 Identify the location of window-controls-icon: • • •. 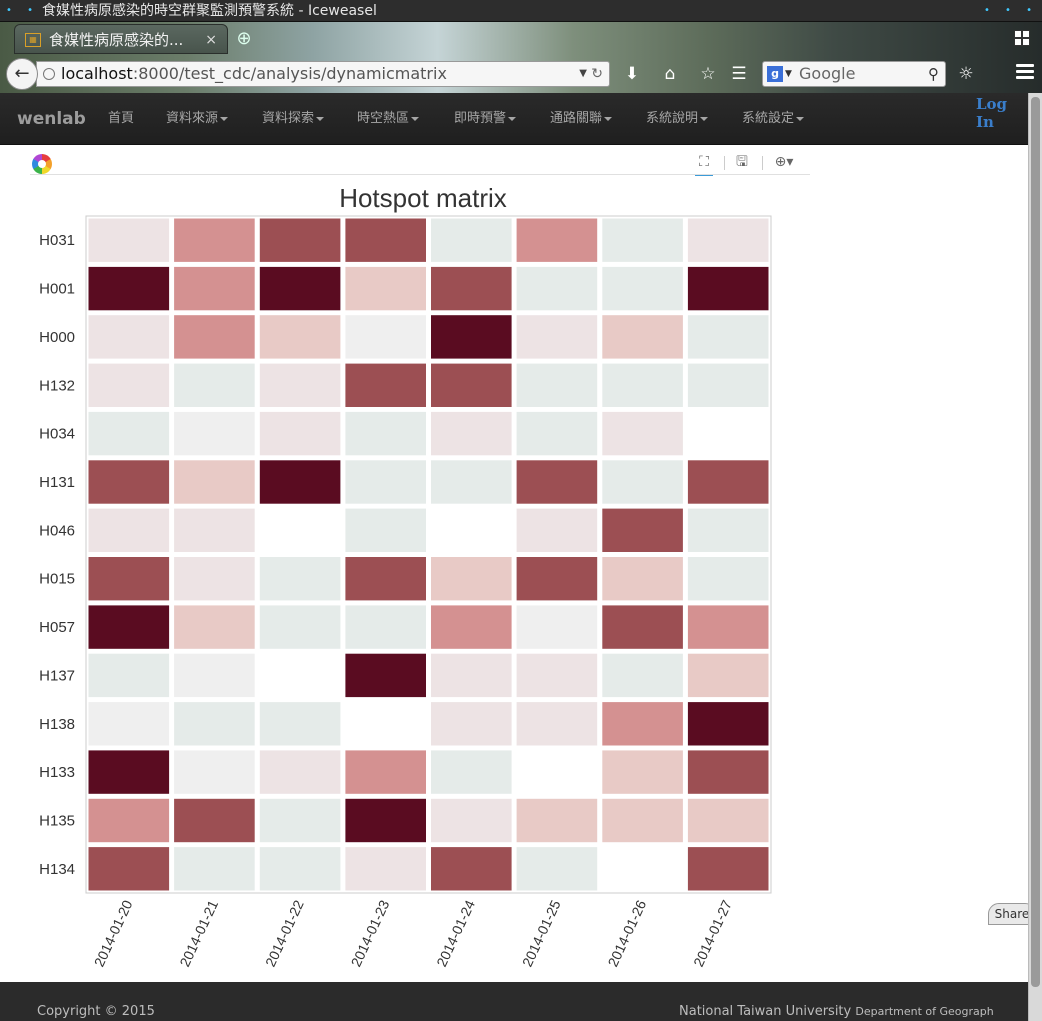
(1011, 11).